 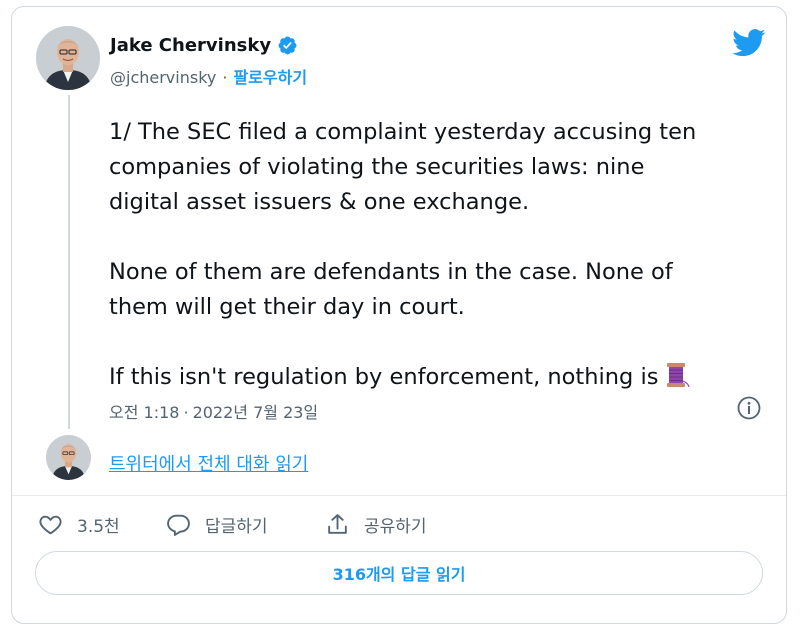 I want to click on tweet-timestamp: 오전 1:18 · 2022년 7월 23일, so click(x=213, y=411).